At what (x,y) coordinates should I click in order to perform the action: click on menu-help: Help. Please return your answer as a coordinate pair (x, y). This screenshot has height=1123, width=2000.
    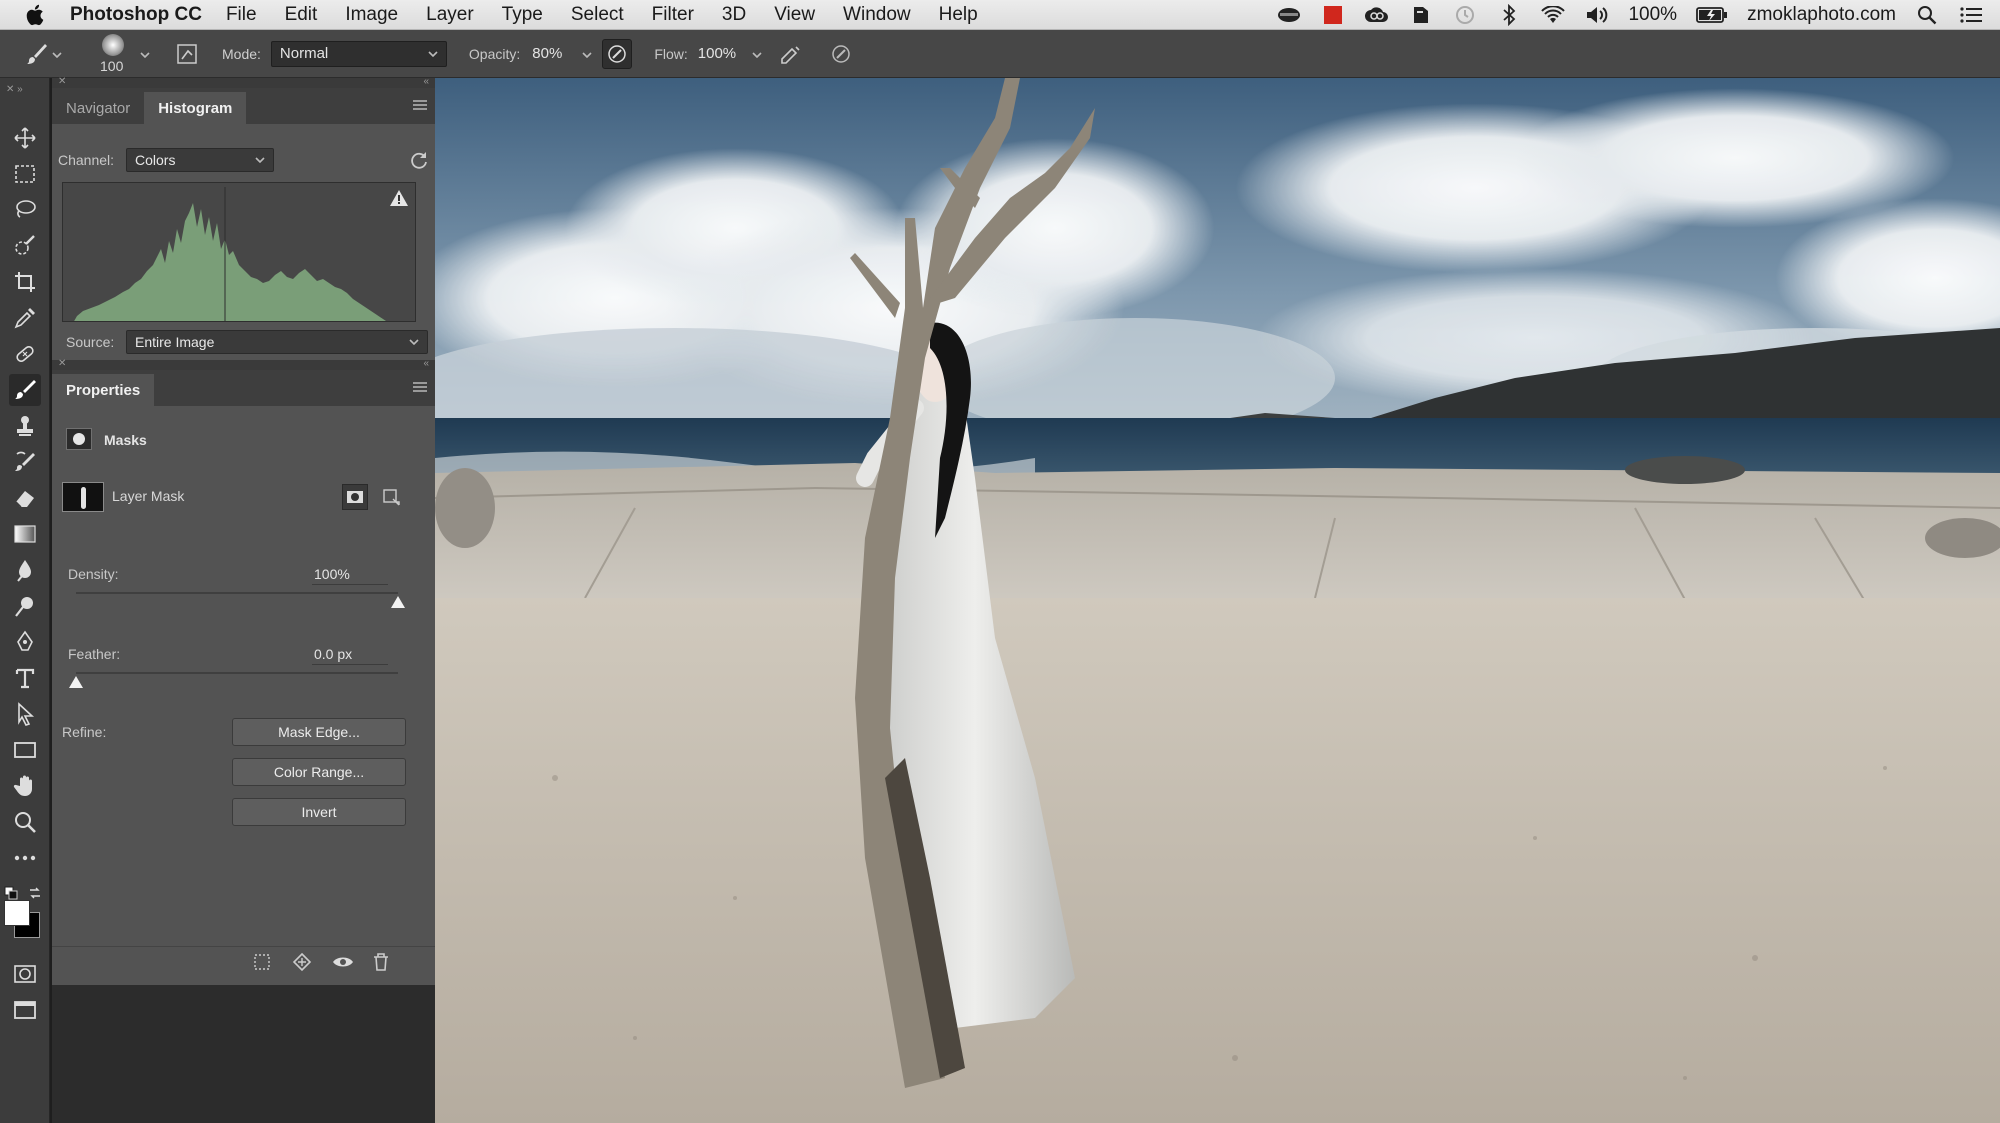
    Looking at the image, I should click on (958, 15).